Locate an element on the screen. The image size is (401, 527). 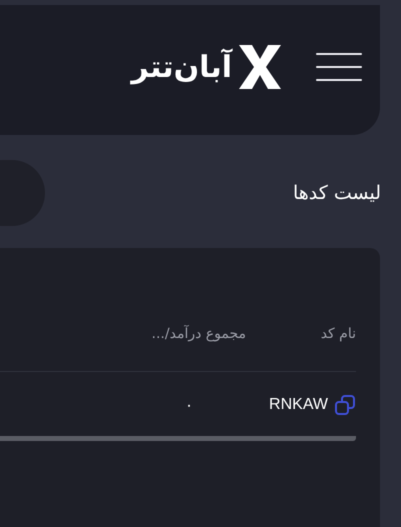
menu-icon is located at coordinates (339, 67).